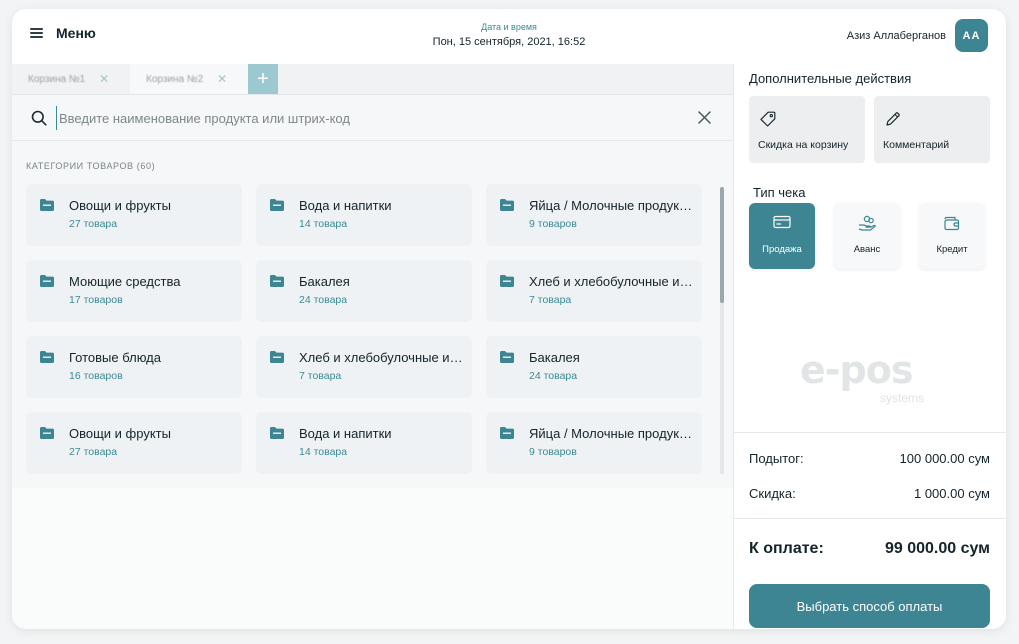  I want to click on pencil-icon, so click(893, 119).